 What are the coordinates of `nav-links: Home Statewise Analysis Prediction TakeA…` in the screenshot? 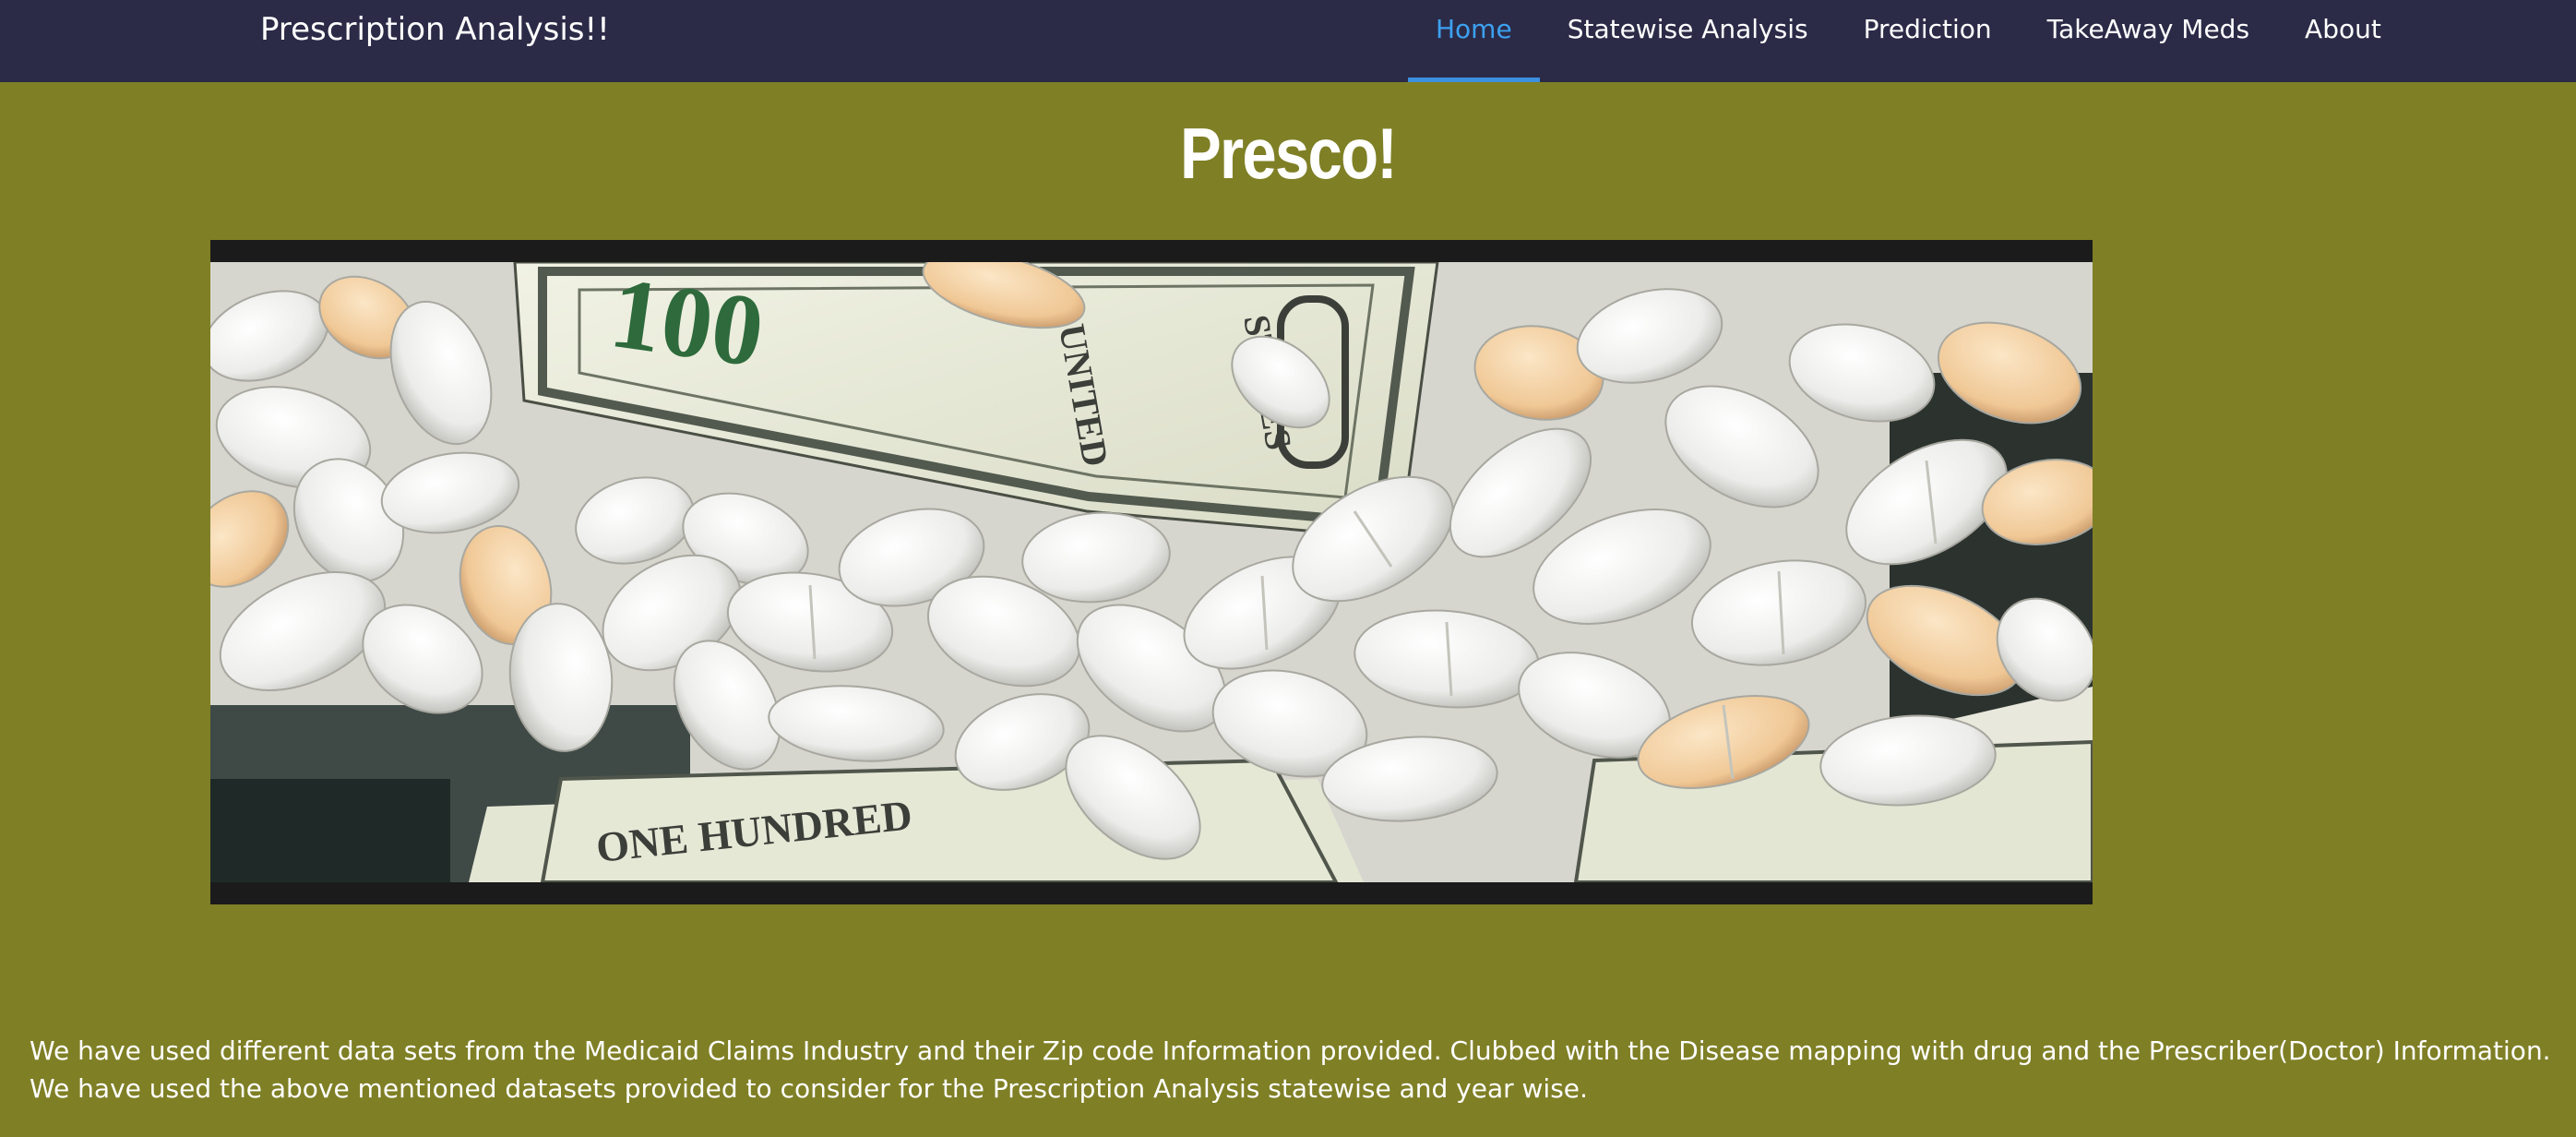 It's located at (1909, 41).